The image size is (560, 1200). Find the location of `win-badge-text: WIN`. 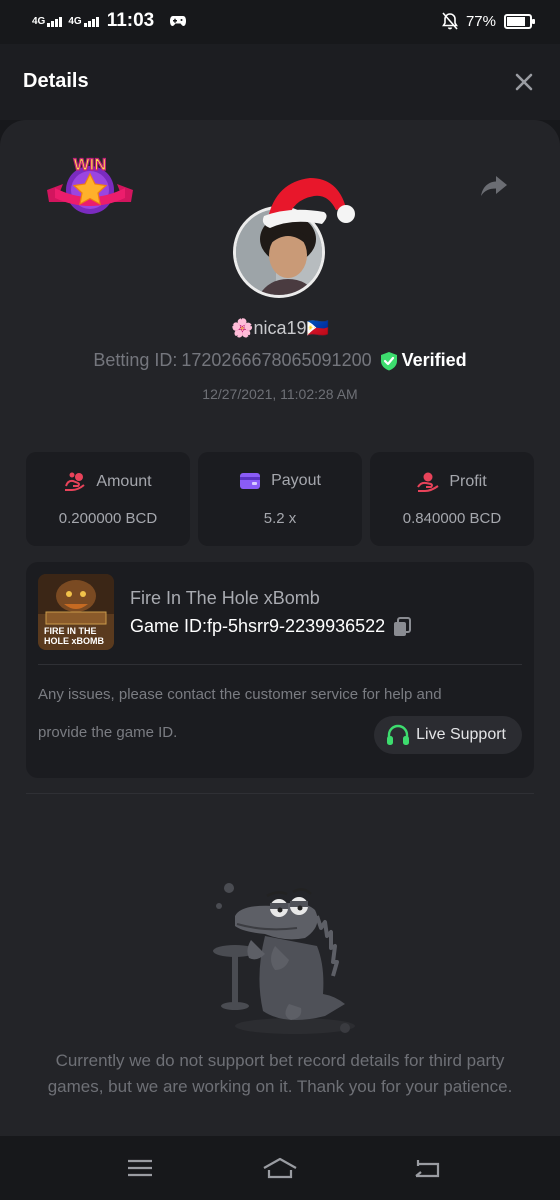

win-badge-text: WIN is located at coordinates (89, 164).